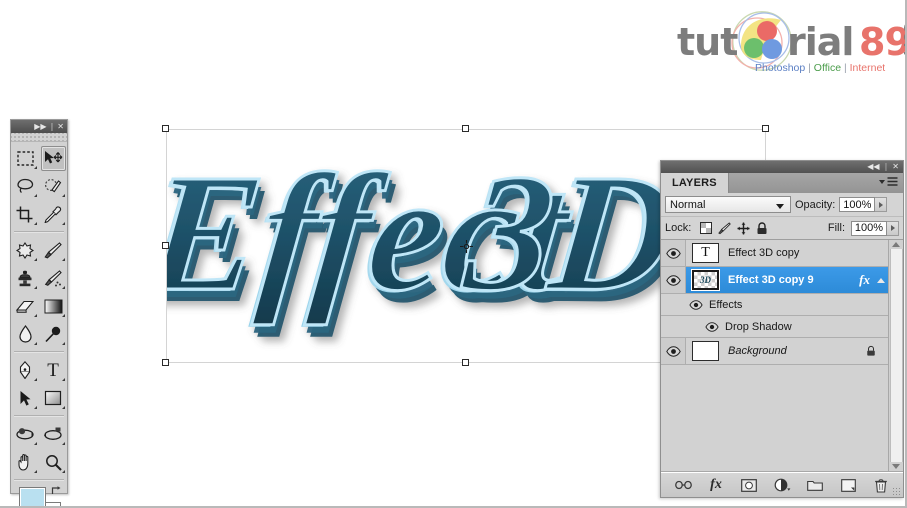 This screenshot has height=508, width=907. I want to click on layer-thumbnail: text-layer T, so click(705, 253).